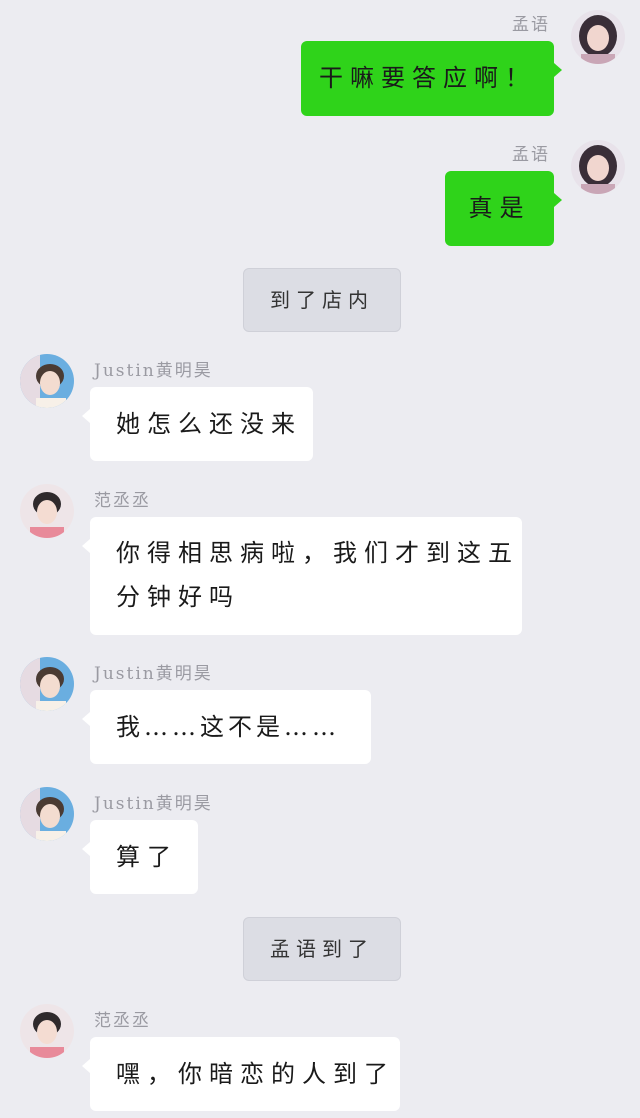 The image size is (640, 1118). Describe the element at coordinates (427, 78) in the screenshot. I see `message-text: 干嘛要答应啊！` at that location.